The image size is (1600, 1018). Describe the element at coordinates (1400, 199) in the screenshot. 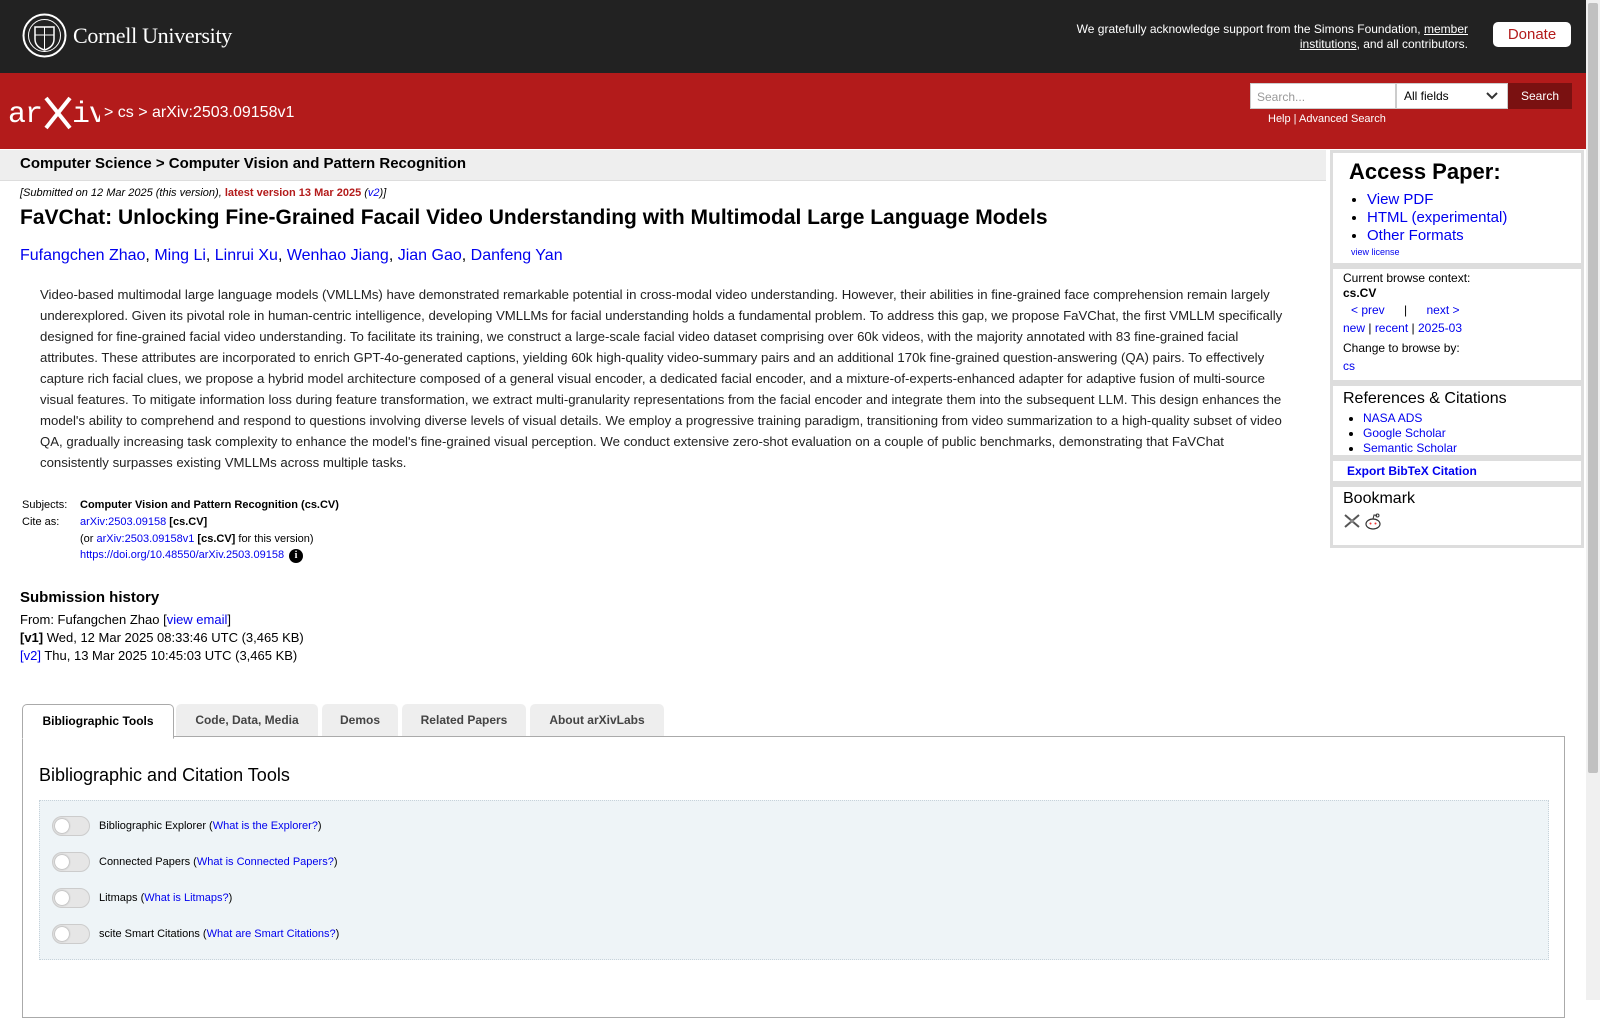

I see `view-pdf-link: View PDF` at that location.